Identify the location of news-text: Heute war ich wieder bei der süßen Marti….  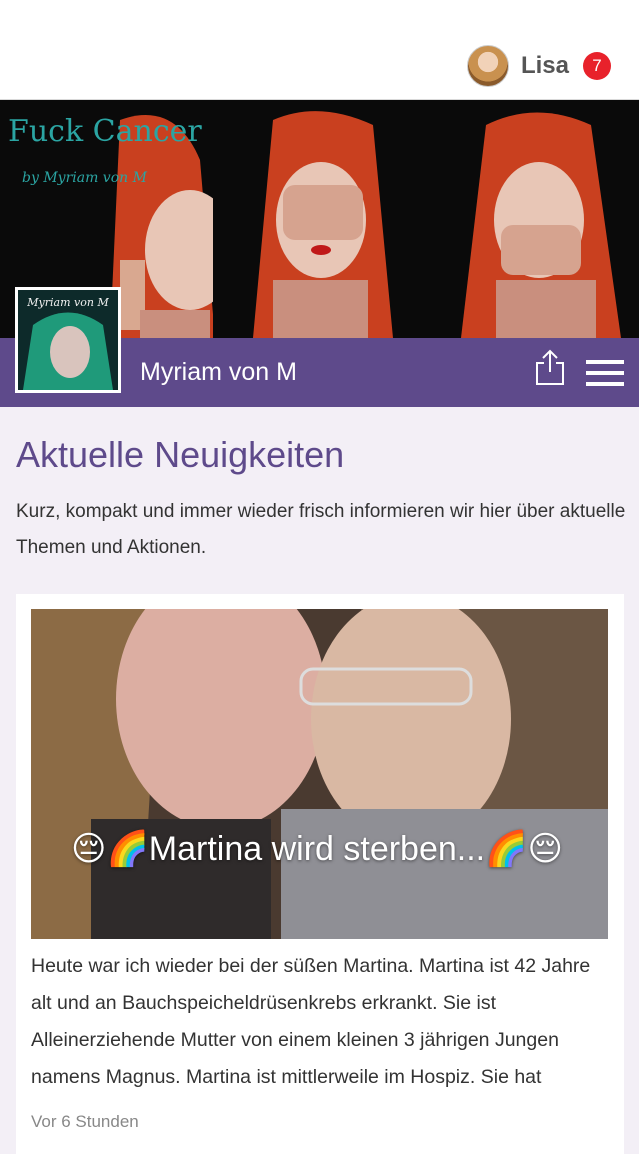
(311, 1021).